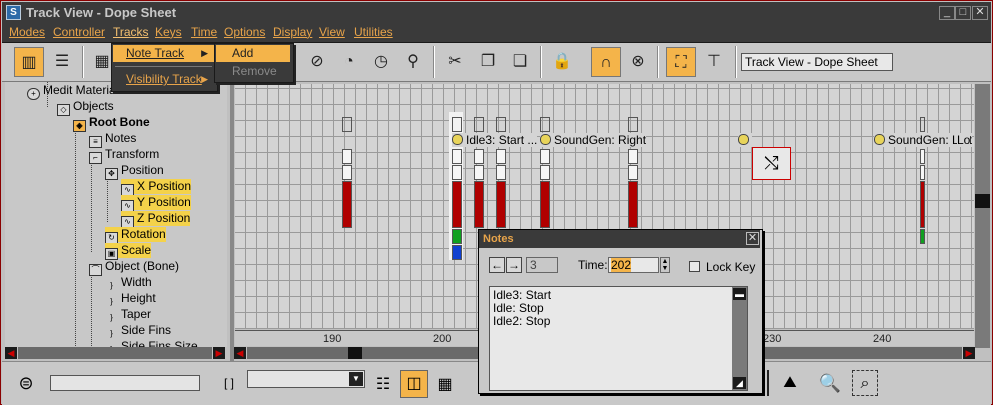  Describe the element at coordinates (865, 383) in the screenshot. I see `zoom-region-icon: ⌕` at that location.